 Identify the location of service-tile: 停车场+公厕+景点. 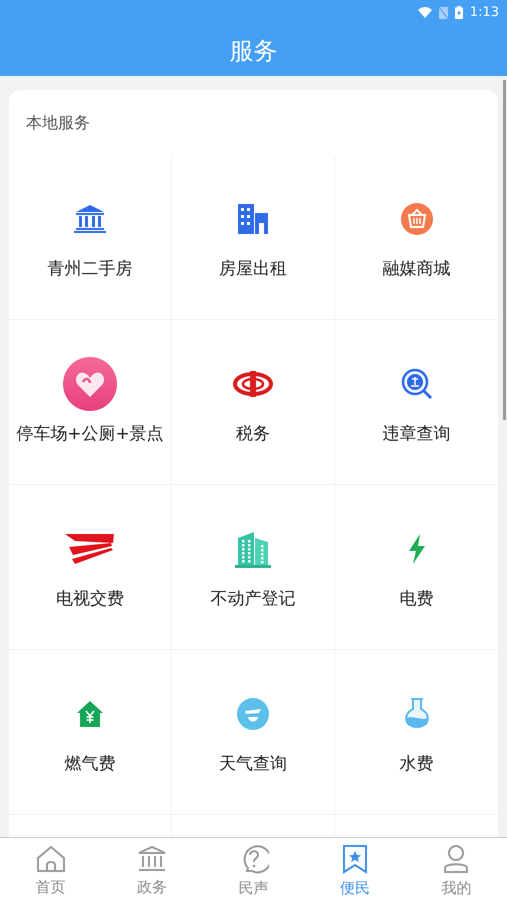
(90, 402).